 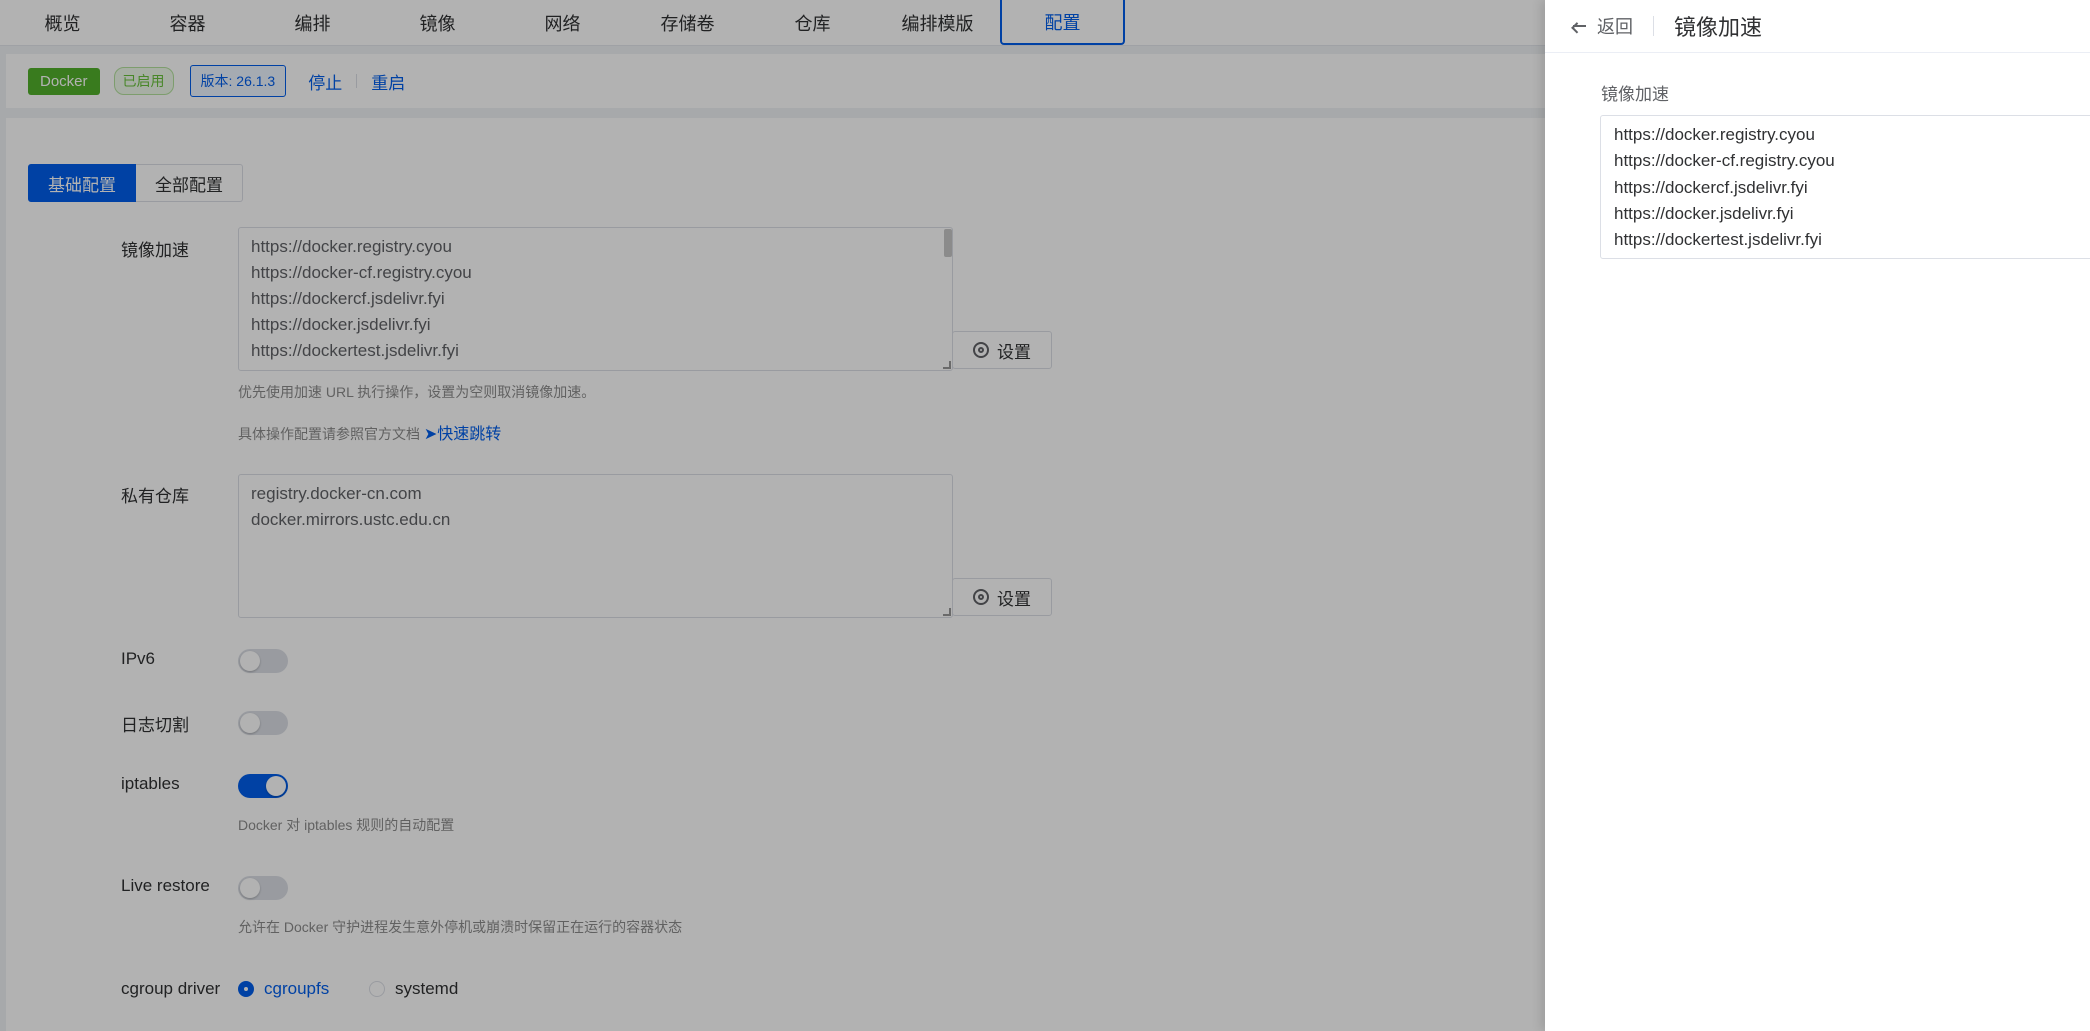 I want to click on mirror-line: https://docker-cf.registry.cyou, so click(x=1724, y=161).